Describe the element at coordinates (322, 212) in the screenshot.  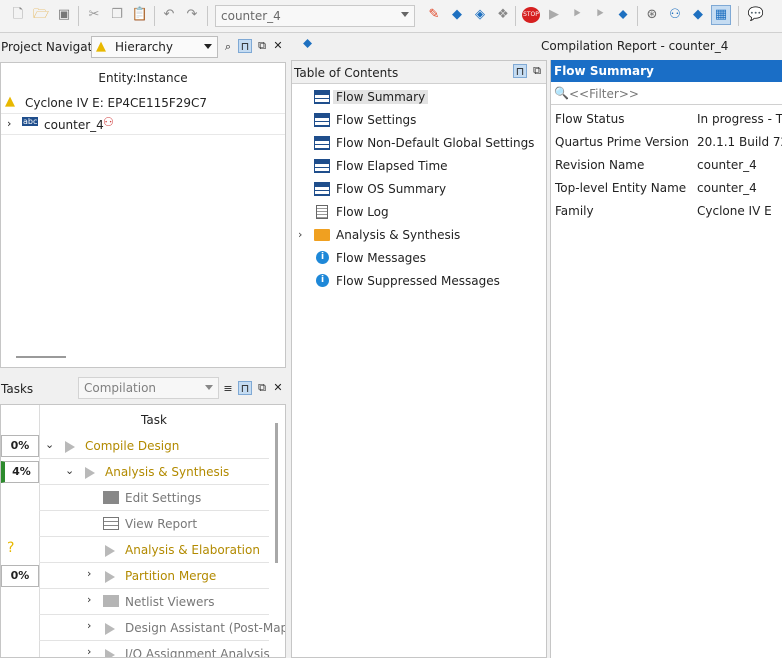
I see `document-icon` at that location.